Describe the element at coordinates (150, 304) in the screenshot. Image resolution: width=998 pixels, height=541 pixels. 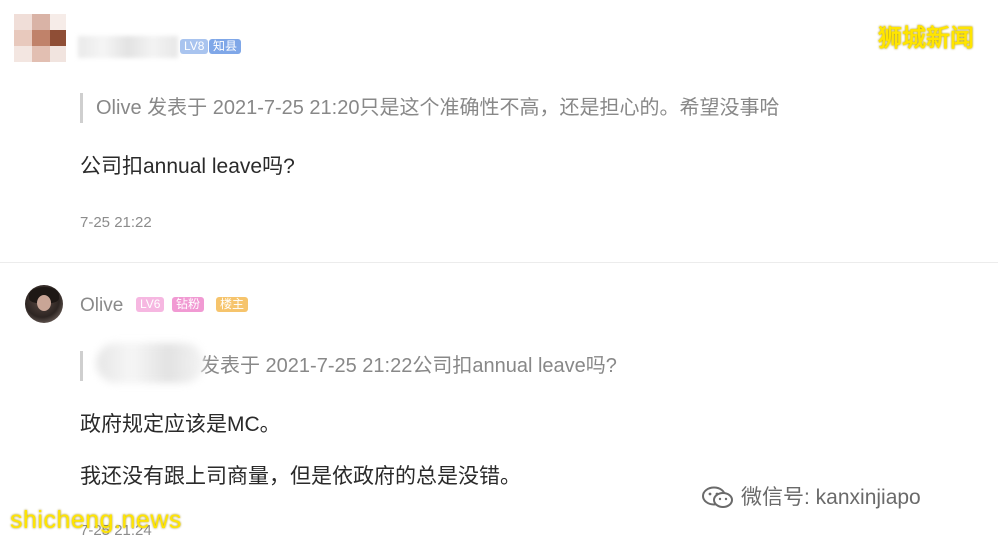
I see `level-badge: LV6` at that location.